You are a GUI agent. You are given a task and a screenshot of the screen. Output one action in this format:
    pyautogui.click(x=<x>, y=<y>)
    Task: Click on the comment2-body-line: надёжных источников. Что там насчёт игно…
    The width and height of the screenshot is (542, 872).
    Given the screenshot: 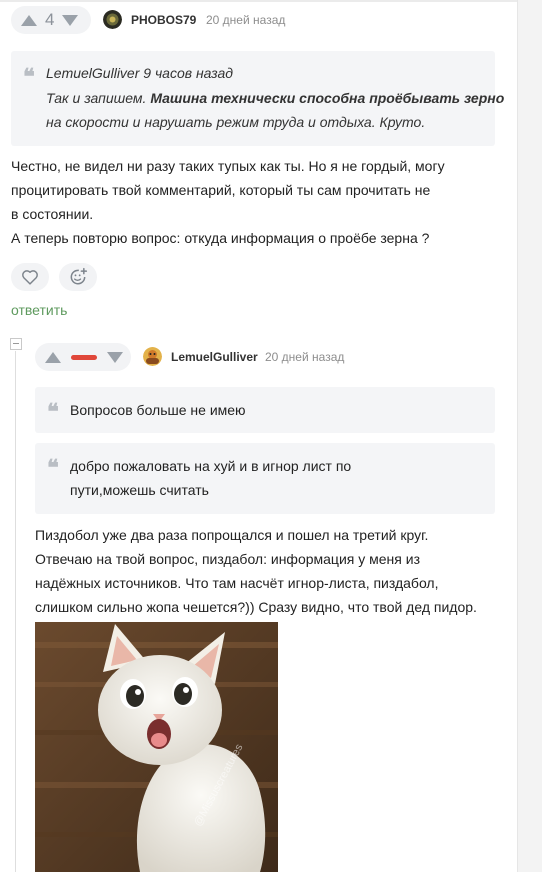 What is the action you would take?
    pyautogui.click(x=237, y=583)
    